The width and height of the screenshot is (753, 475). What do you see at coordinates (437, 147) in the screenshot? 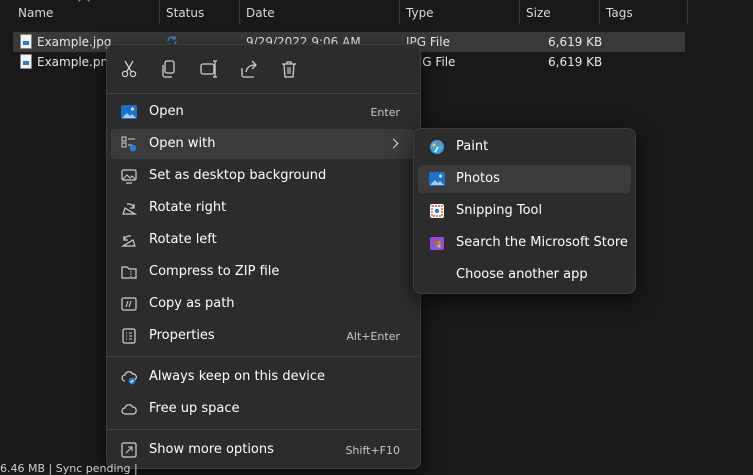
I see `paint-icon` at bounding box center [437, 147].